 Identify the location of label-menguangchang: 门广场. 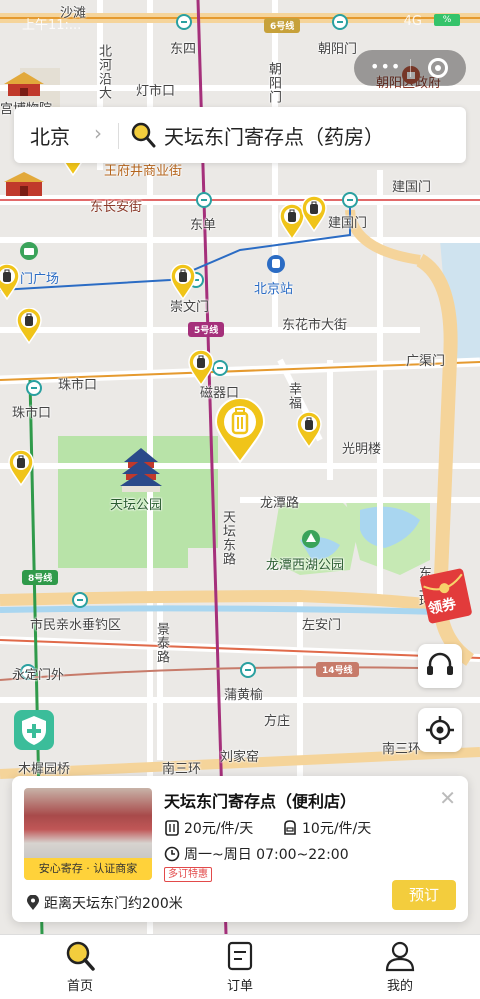
(40, 279).